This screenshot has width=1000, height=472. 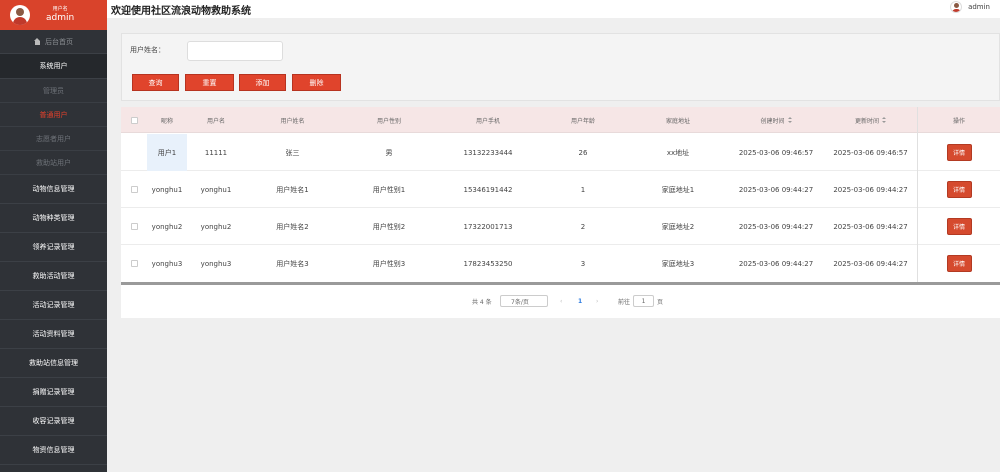 What do you see at coordinates (53, 163) in the screenshot?
I see `sidebar-subitem-station-user: 救助站用户` at bounding box center [53, 163].